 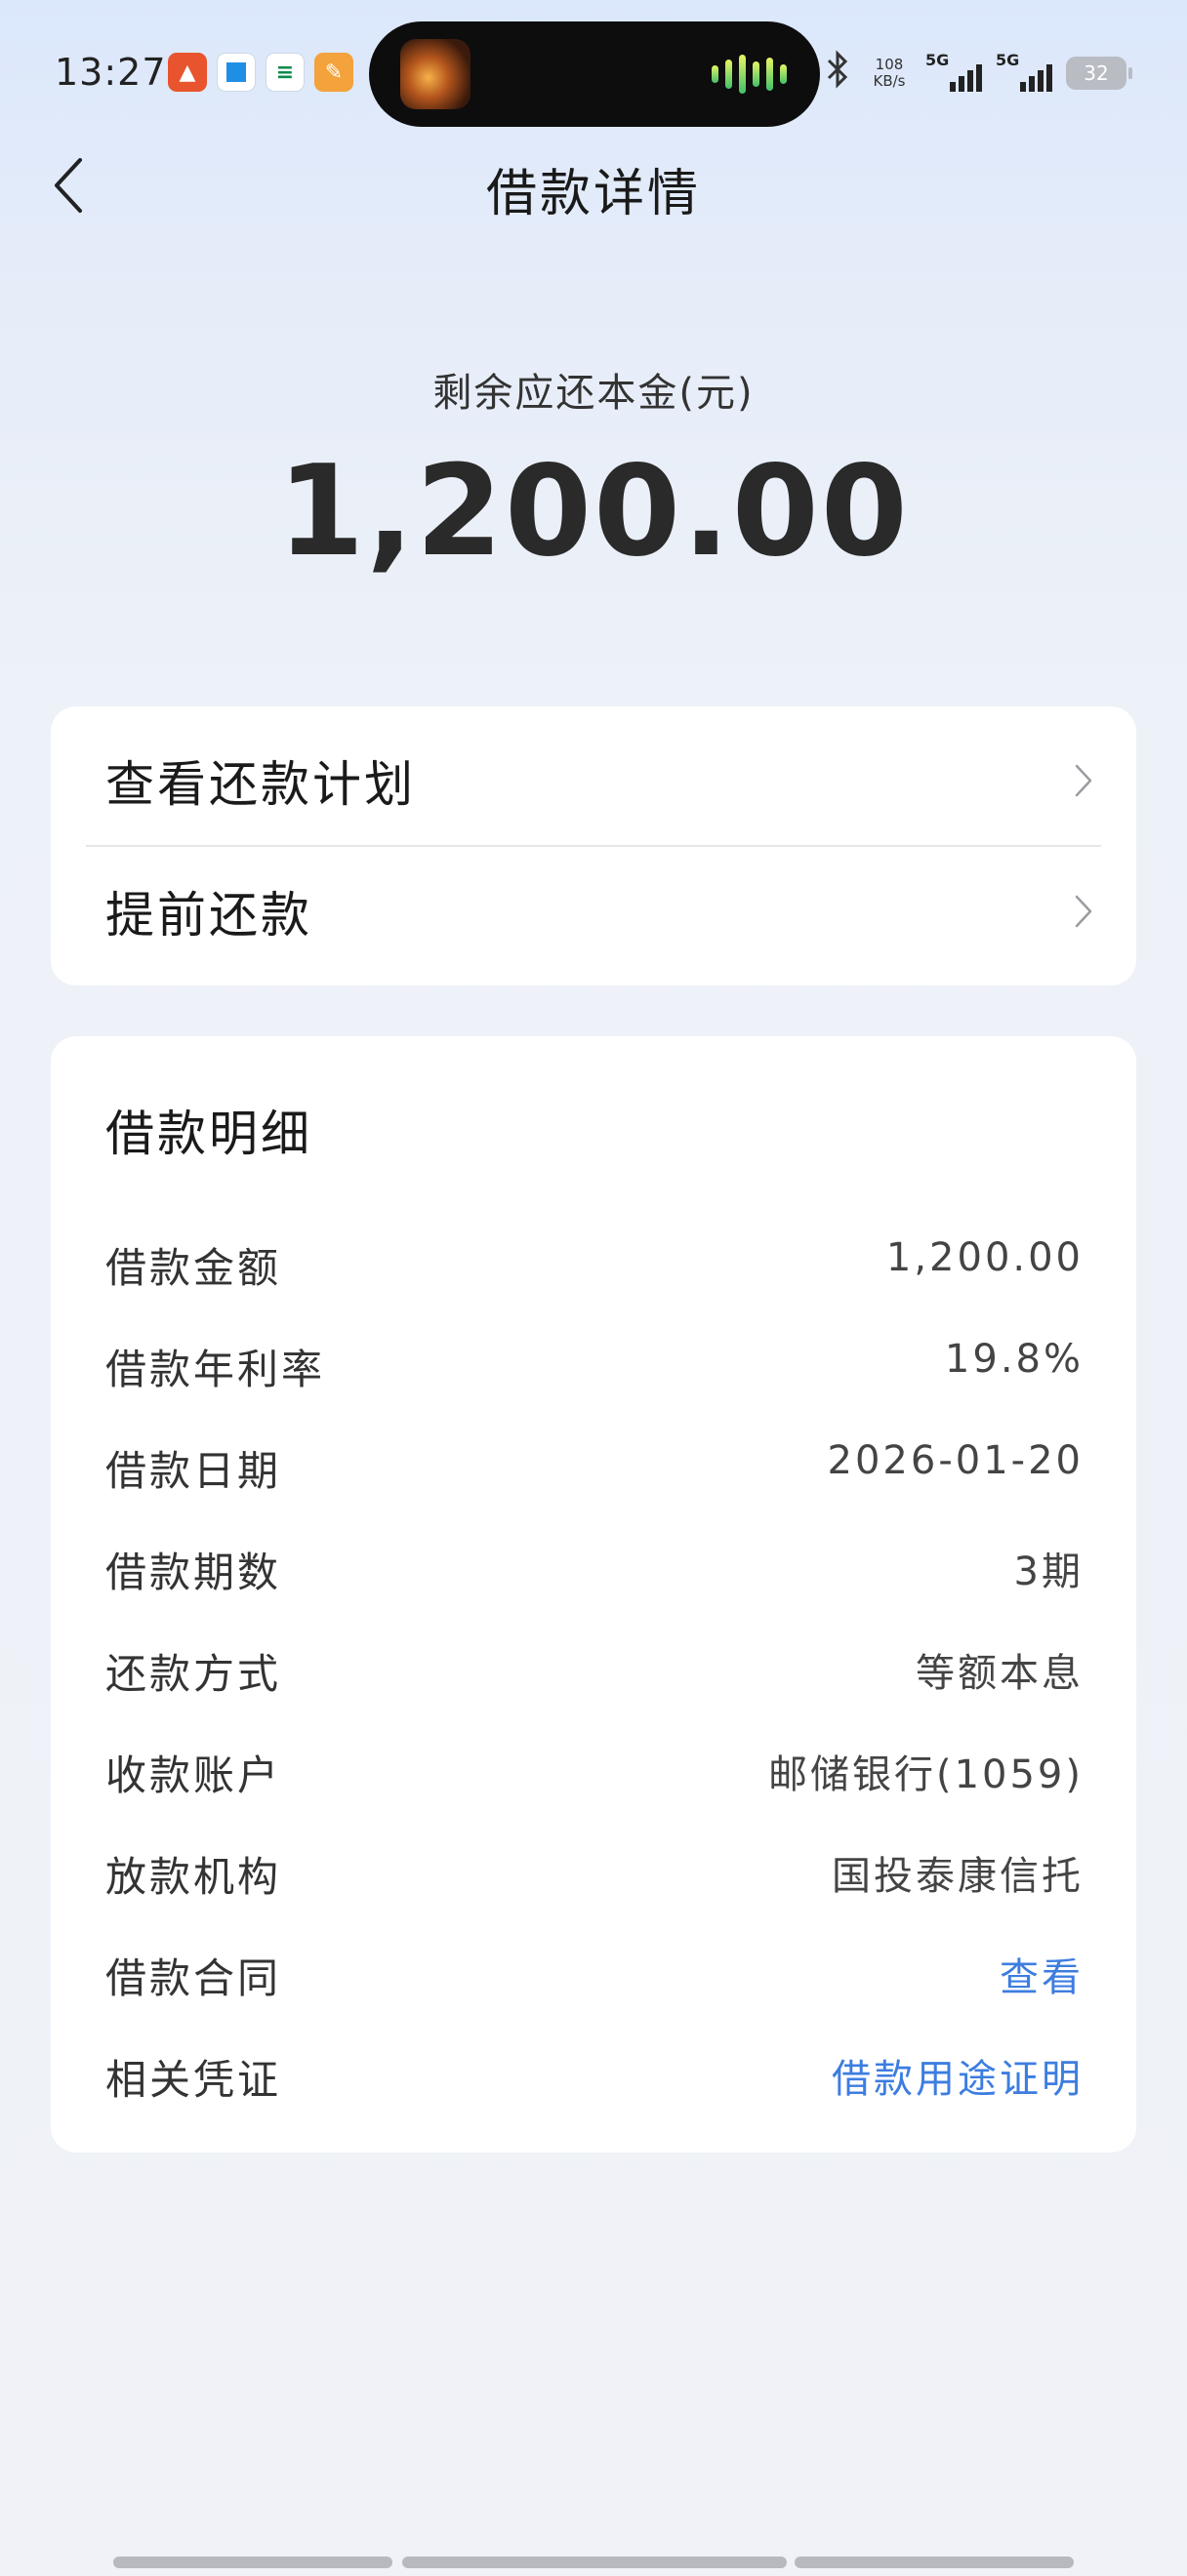 I want to click on cellular-signal-icon-2: 5G, so click(x=1024, y=73).